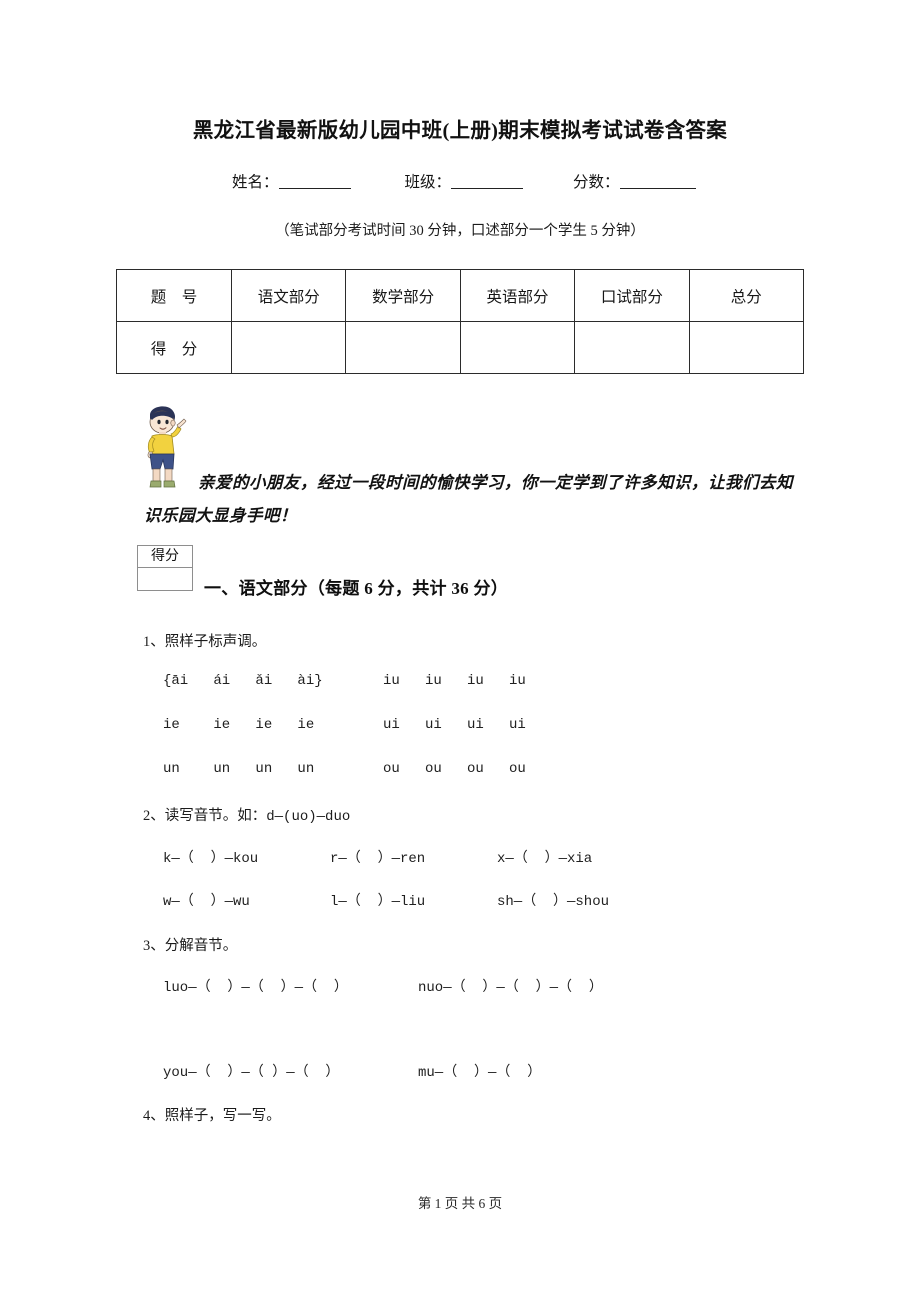 Image resolution: width=920 pixels, height=1302 pixels. I want to click on question-3-row-1-right: nuo—（ ）—（ ）—（ ）, so click(510, 988).